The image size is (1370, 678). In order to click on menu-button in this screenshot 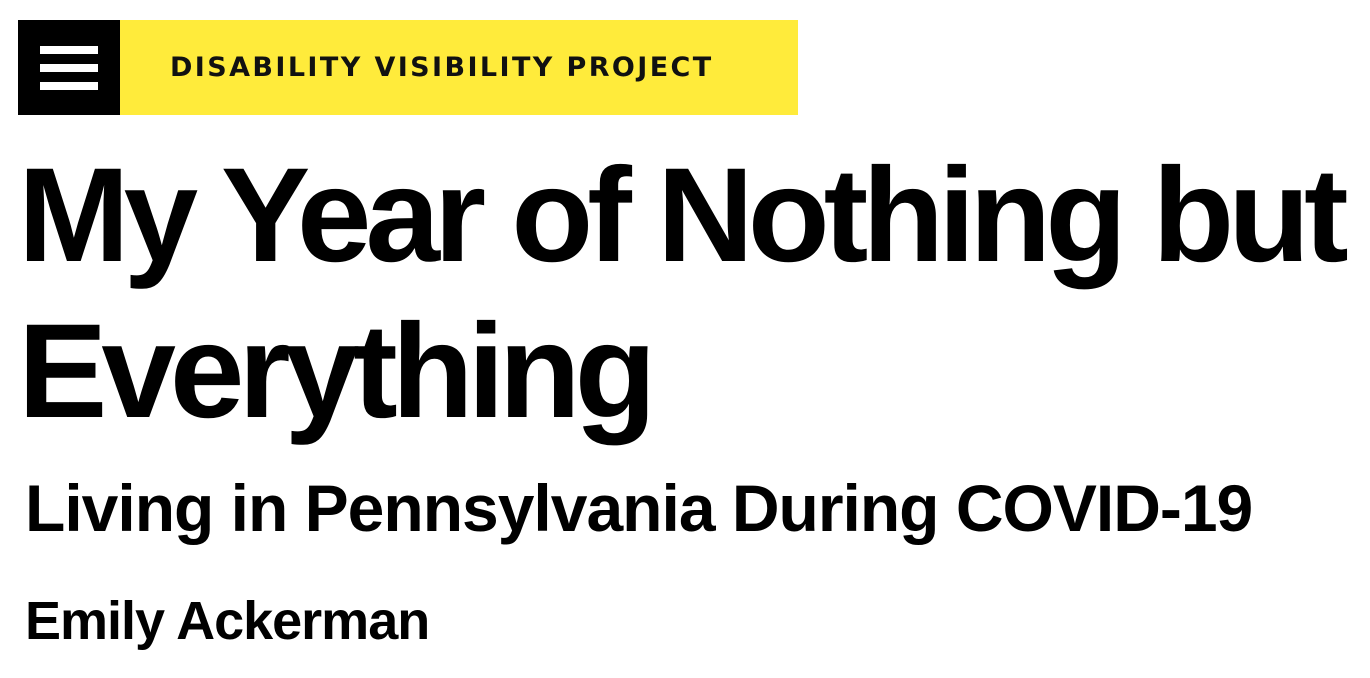, I will do `click(69, 67)`.